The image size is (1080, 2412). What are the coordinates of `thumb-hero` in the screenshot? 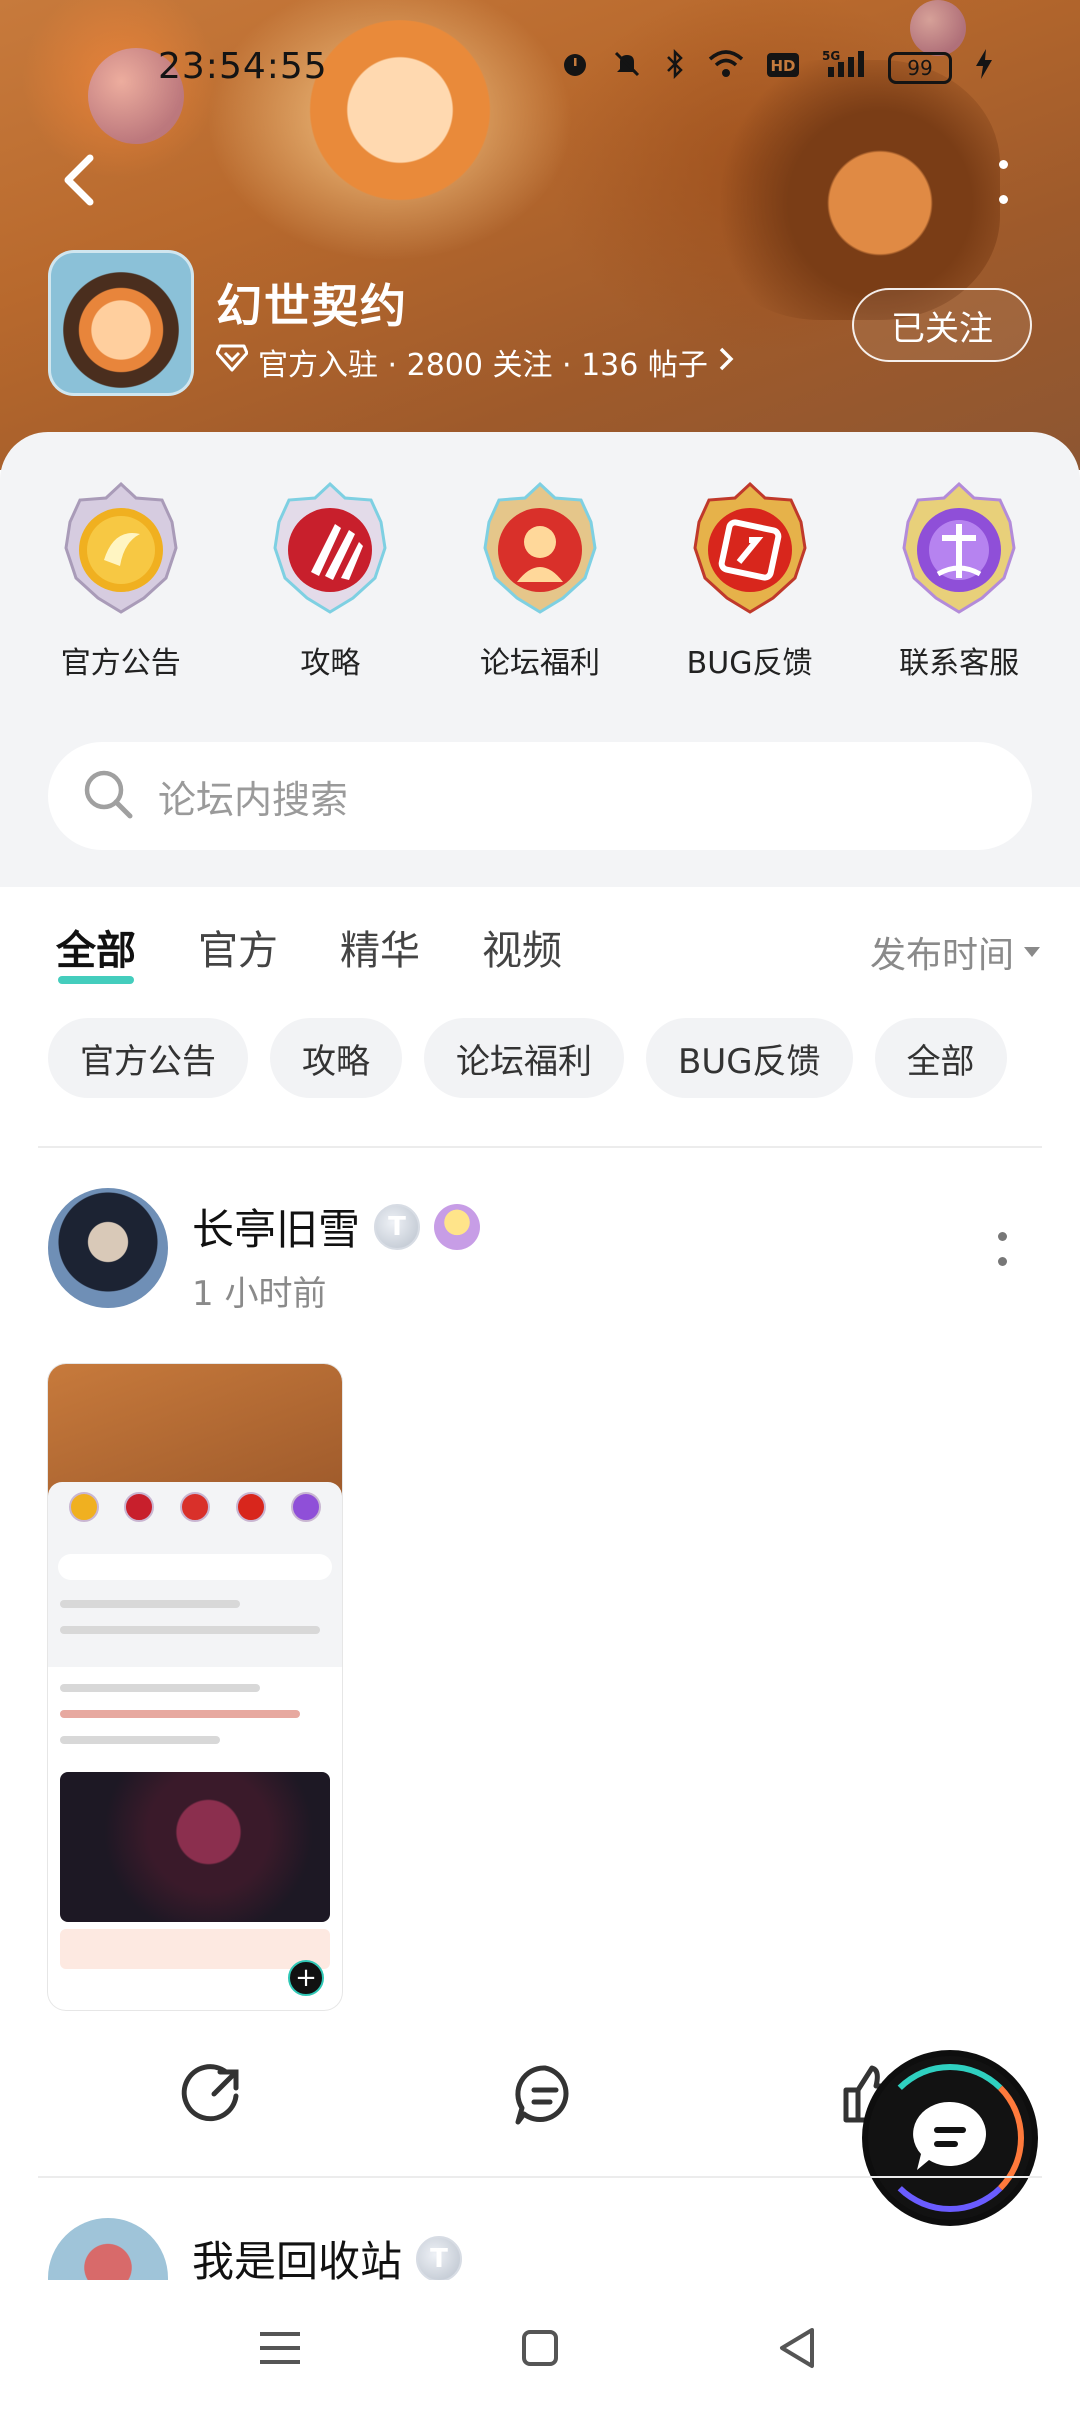 It's located at (195, 1431).